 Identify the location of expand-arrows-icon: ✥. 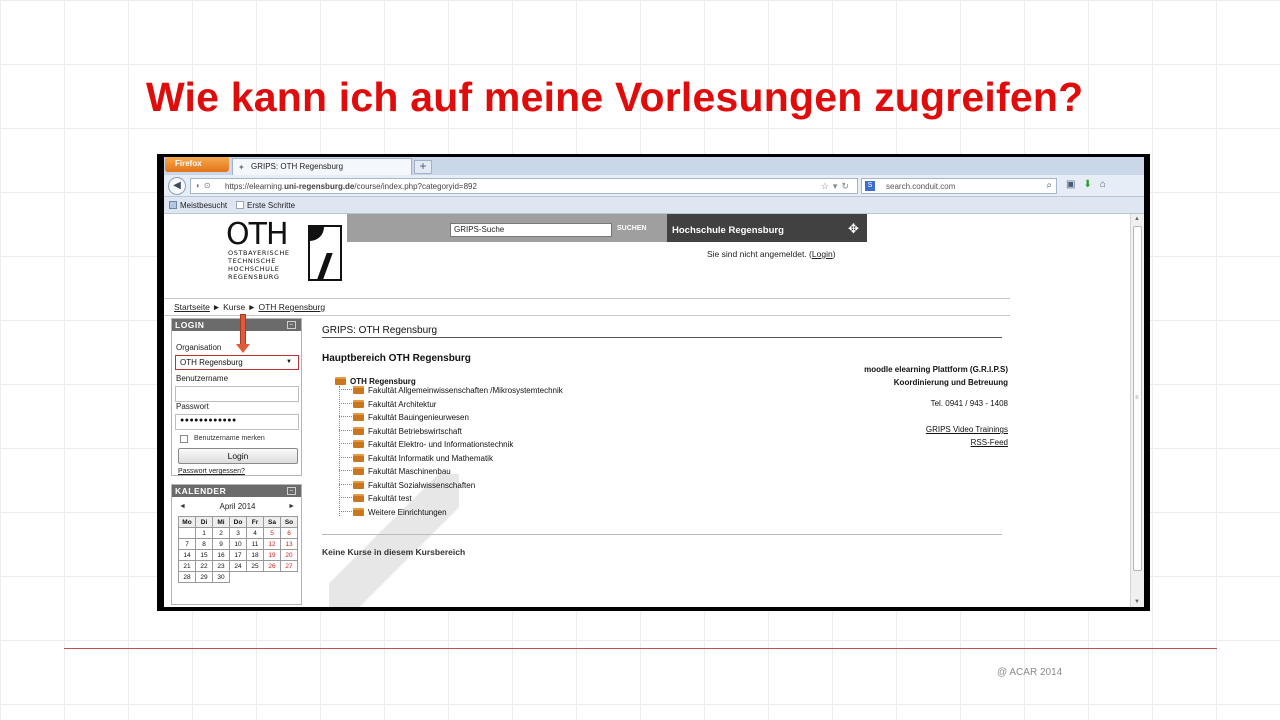
(853, 229).